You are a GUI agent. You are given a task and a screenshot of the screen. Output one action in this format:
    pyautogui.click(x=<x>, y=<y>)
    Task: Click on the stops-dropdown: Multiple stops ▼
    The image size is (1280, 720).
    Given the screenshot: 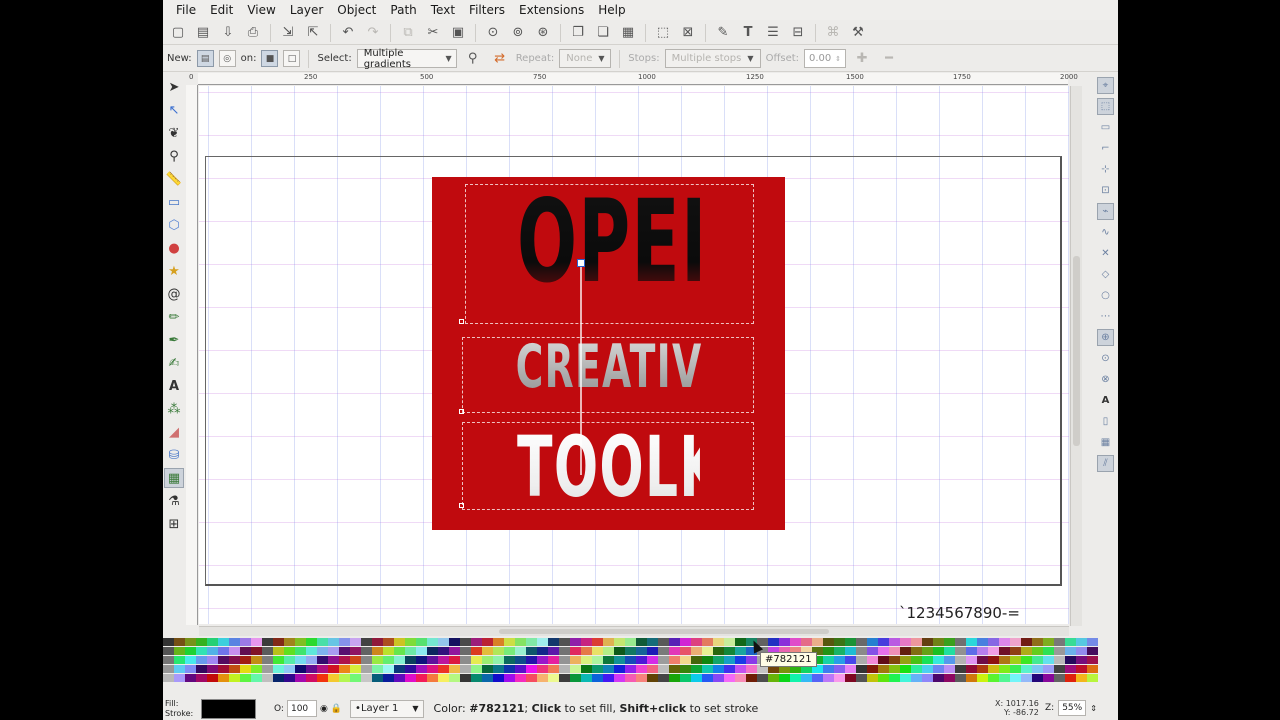 What is the action you would take?
    pyautogui.click(x=712, y=58)
    